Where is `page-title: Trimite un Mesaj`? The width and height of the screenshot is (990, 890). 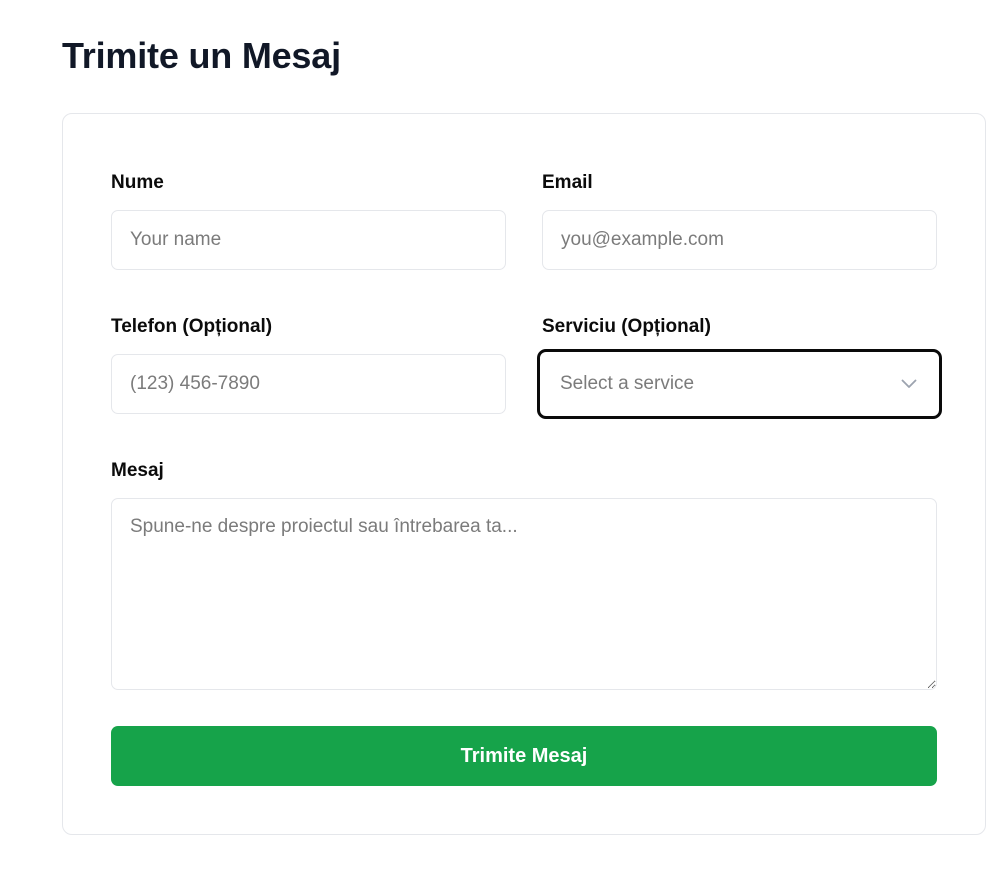
page-title: Trimite un Mesaj is located at coordinates (201, 55).